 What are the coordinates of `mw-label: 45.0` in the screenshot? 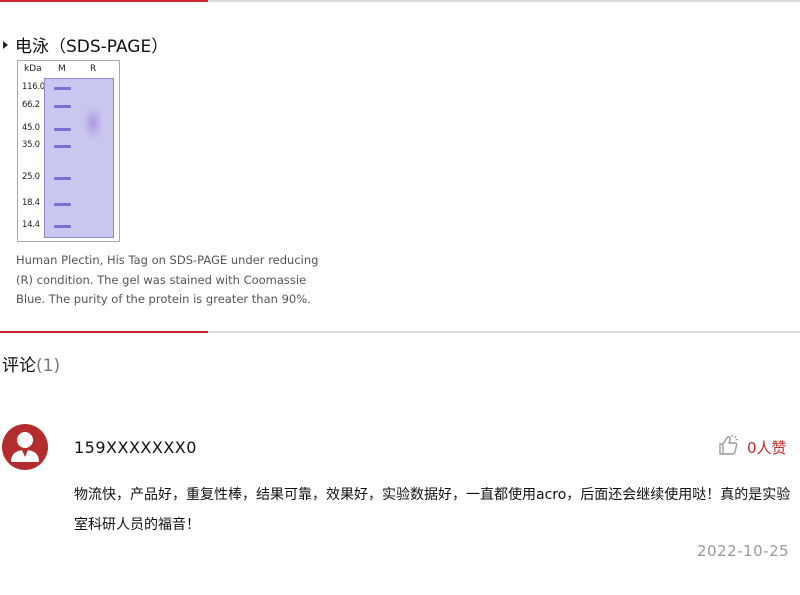 It's located at (31, 128).